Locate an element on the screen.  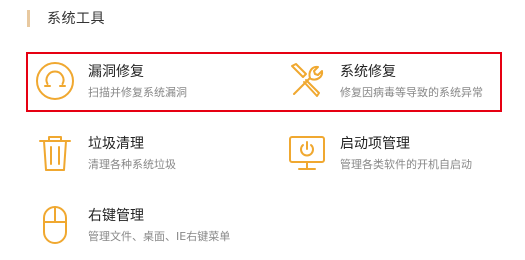
tool-system-repair: 系统修复 修复因病毒等导致的系统异常 is located at coordinates (384, 81).